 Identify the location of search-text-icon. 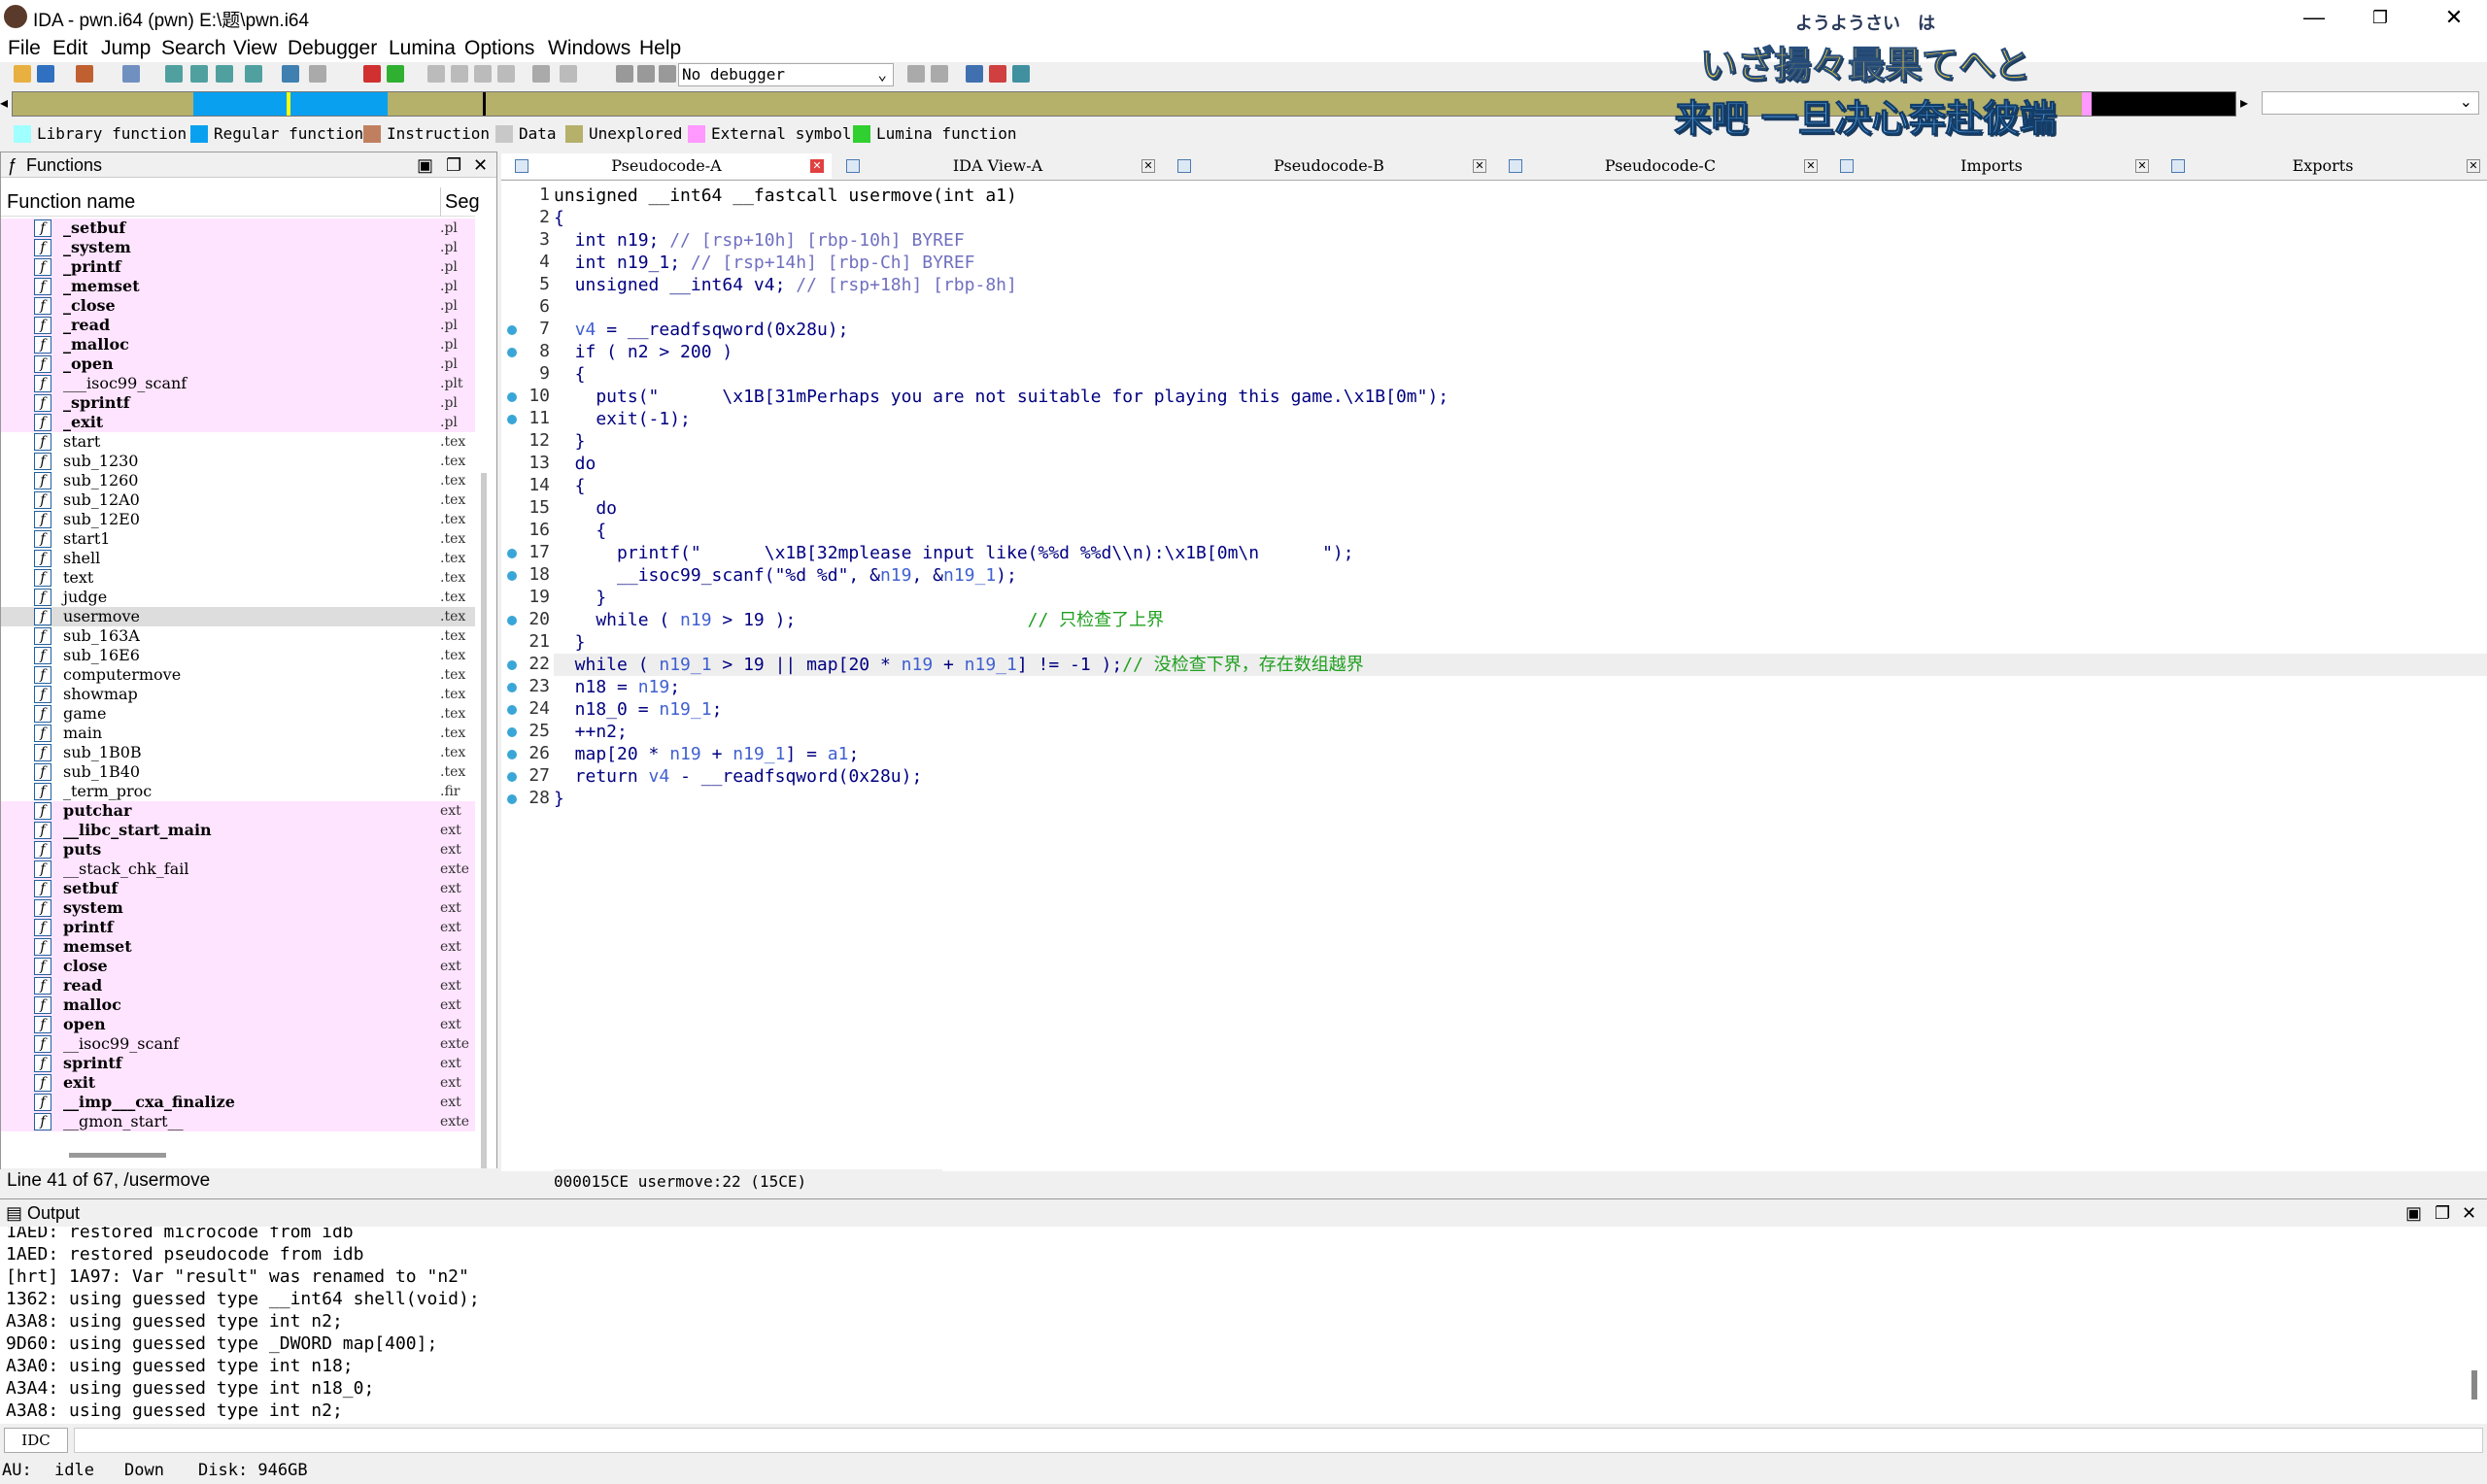
(199, 74).